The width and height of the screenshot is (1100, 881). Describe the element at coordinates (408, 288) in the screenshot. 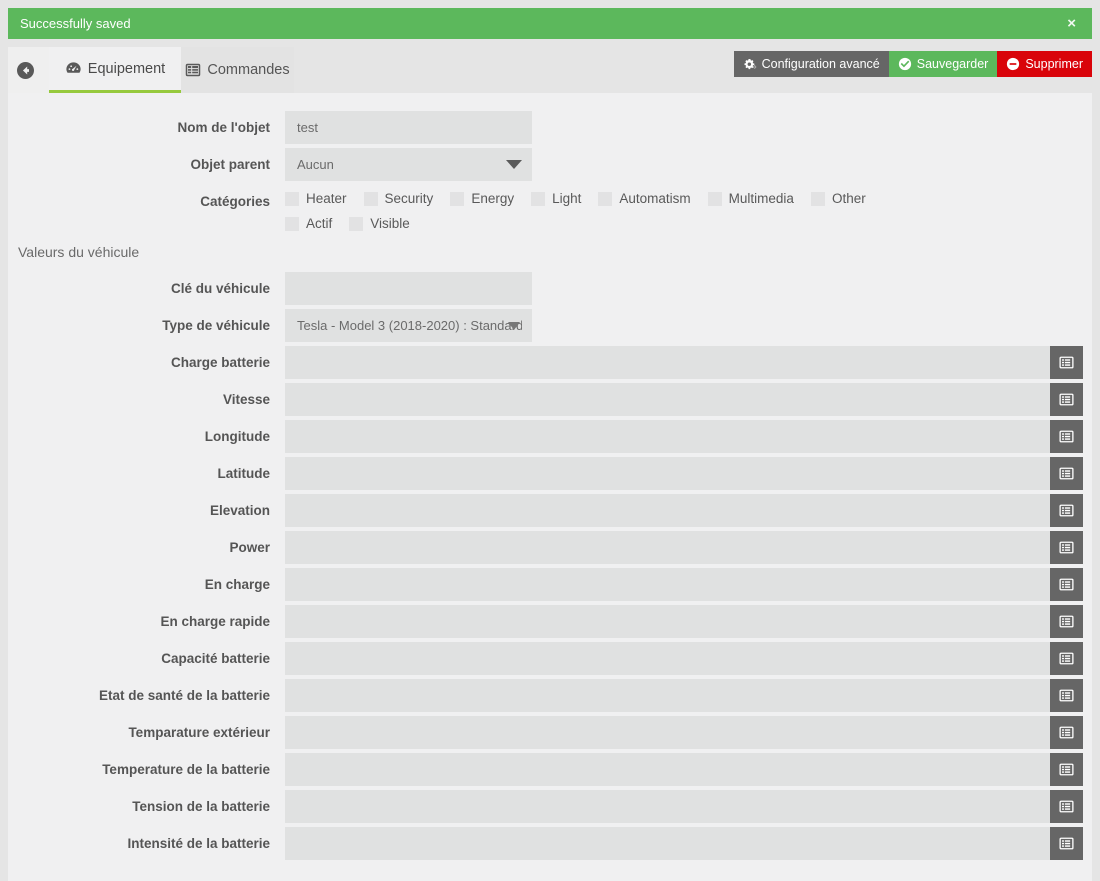

I see `vehicle-key-input` at that location.